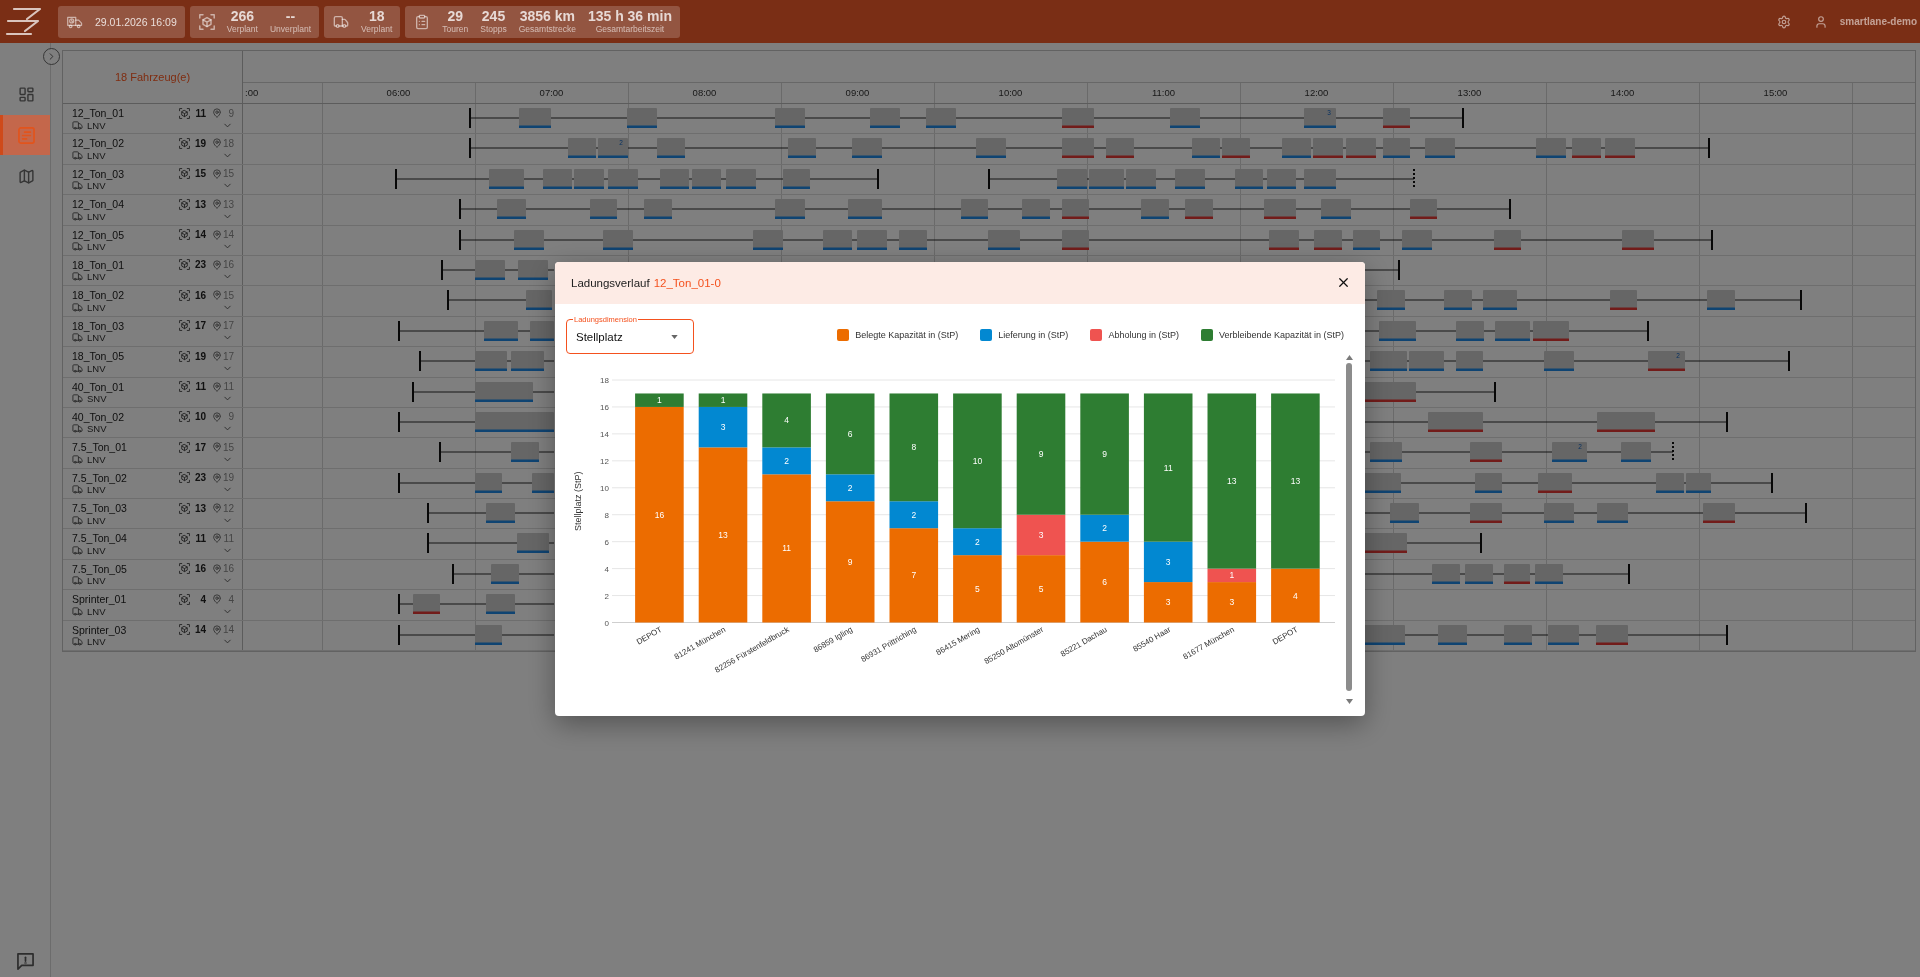 The height and width of the screenshot is (977, 1920). What do you see at coordinates (914, 446) in the screenshot?
I see `data-label: 8` at bounding box center [914, 446].